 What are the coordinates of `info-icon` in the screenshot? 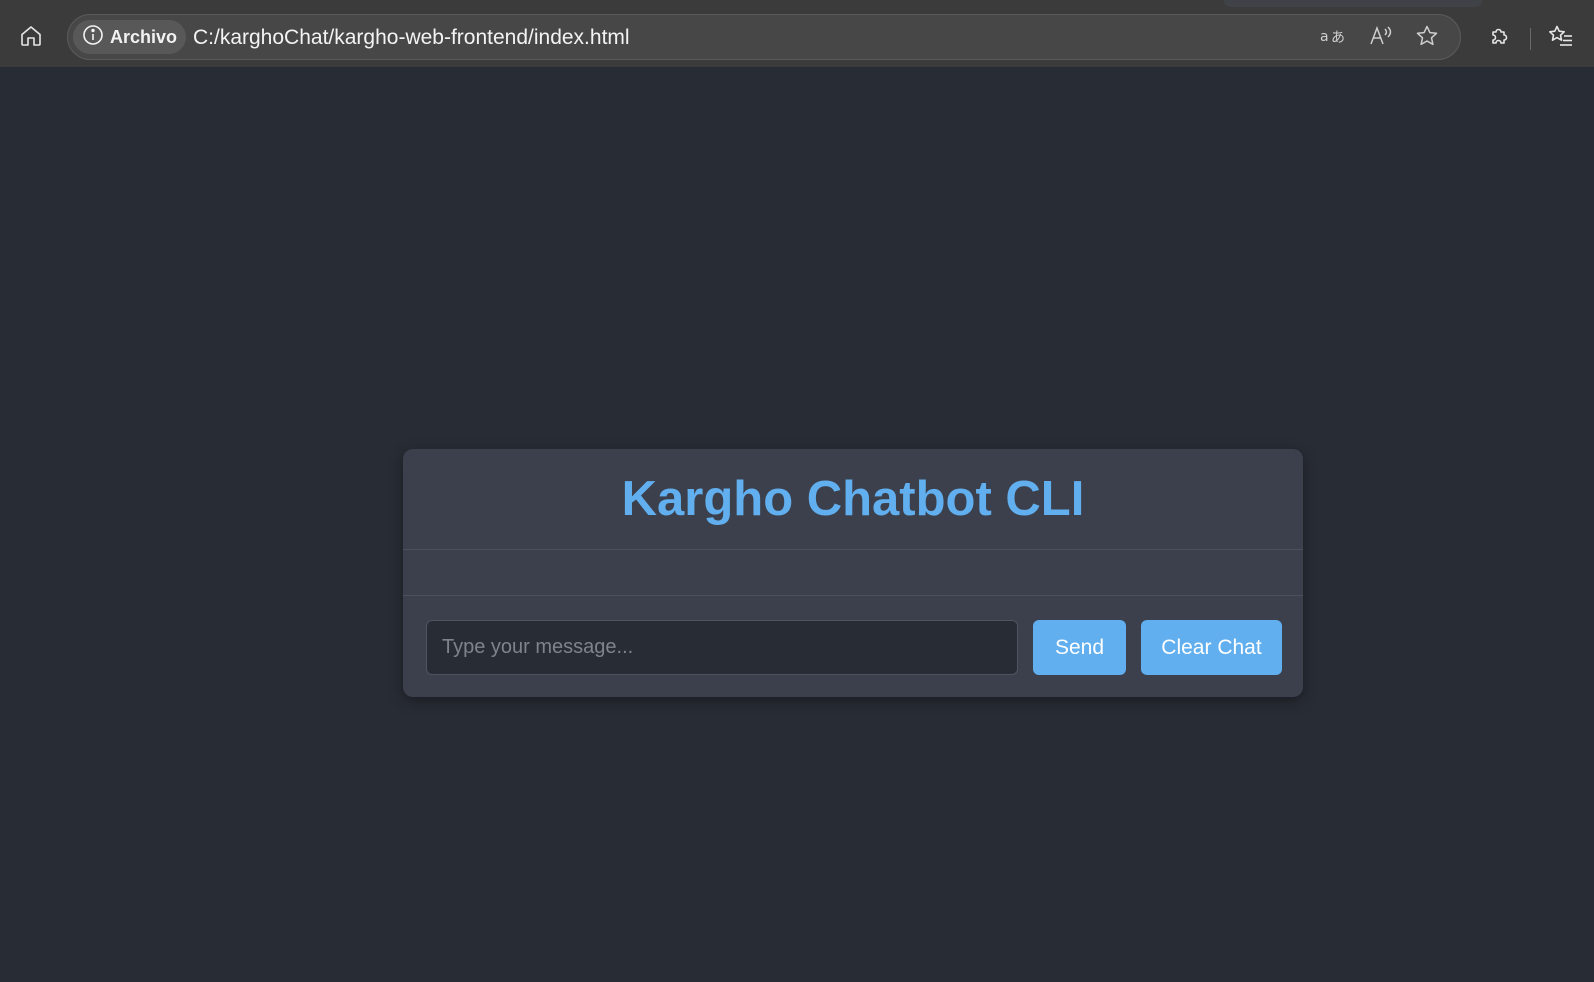 It's located at (93, 37).